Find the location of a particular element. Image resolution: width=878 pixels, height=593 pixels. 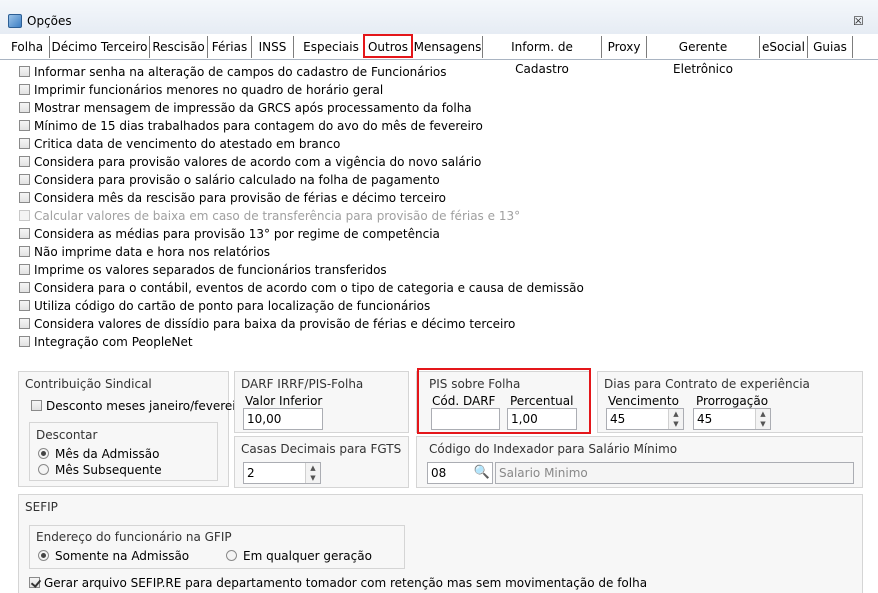

casas-decimais-group: Casas Decimais para FGTS 2 ▲ ▼ is located at coordinates (321, 462).